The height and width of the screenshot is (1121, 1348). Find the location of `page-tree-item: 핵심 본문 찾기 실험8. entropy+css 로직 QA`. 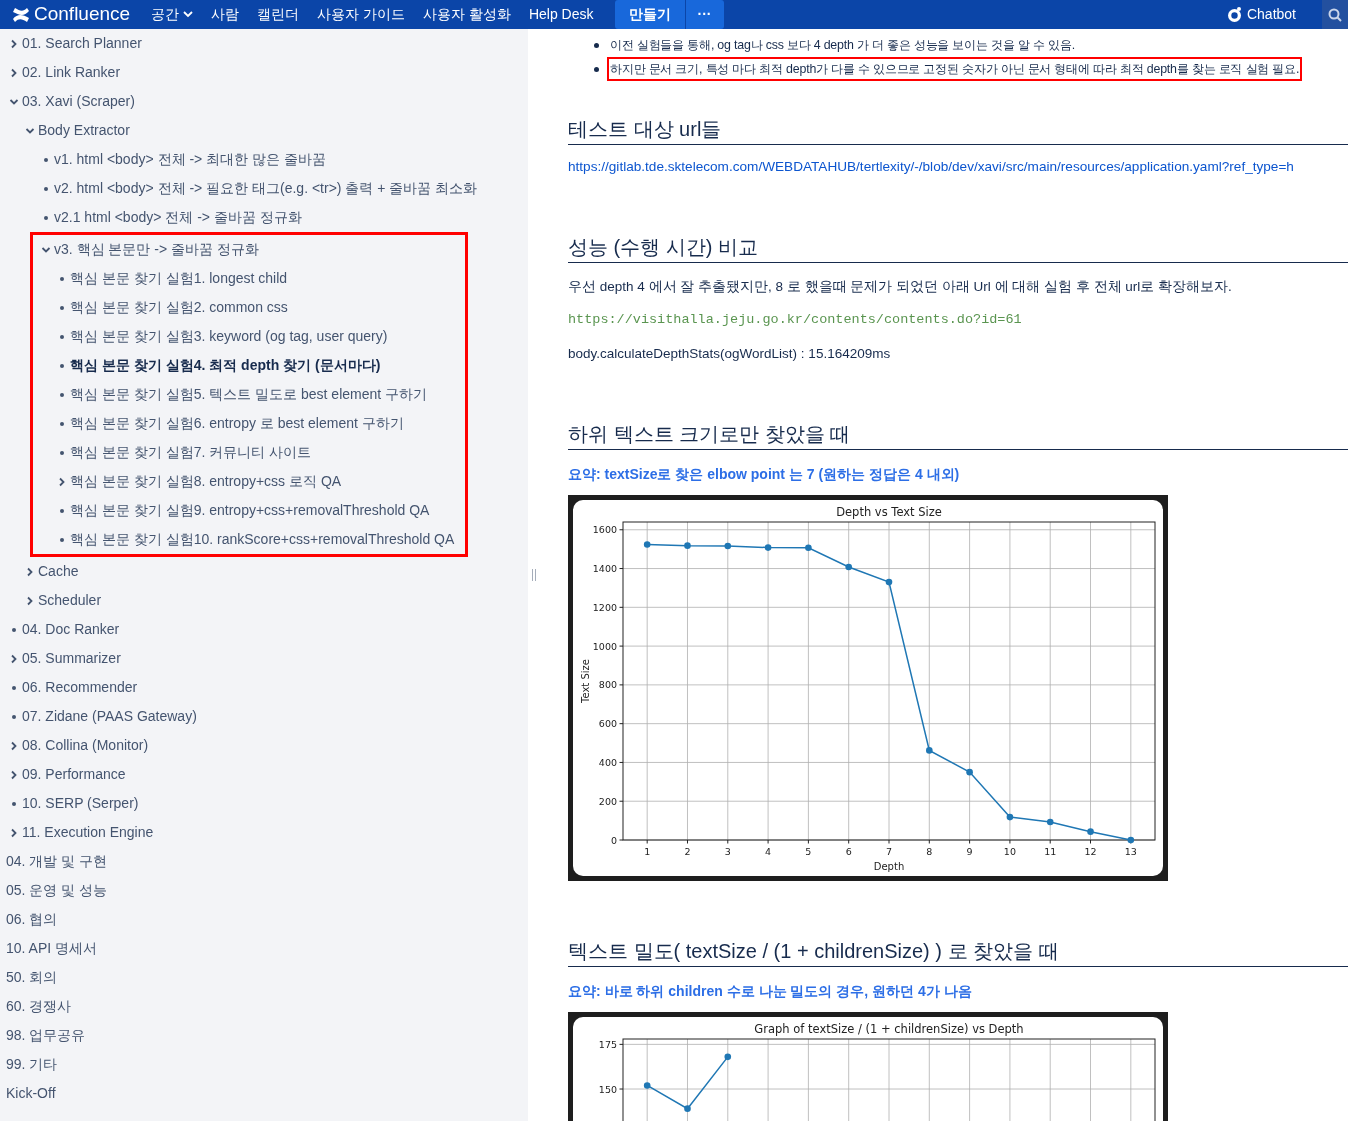

page-tree-item: 핵심 본문 찾기 실험8. entropy+css 로직 QA is located at coordinates (206, 481).